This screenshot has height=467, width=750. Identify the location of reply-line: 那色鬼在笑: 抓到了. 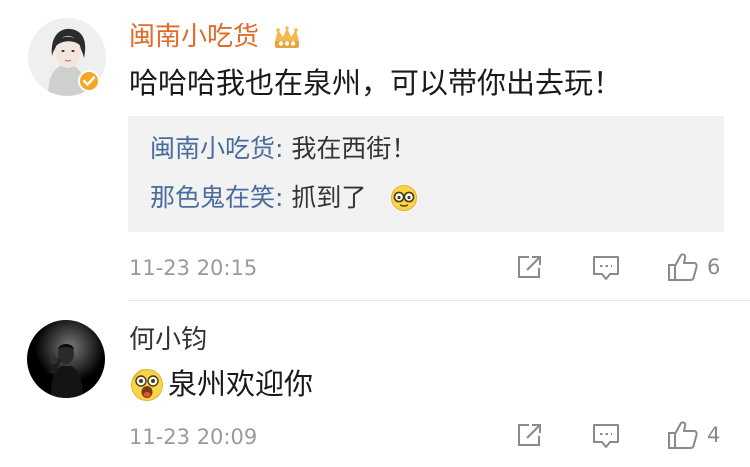
(258, 198).